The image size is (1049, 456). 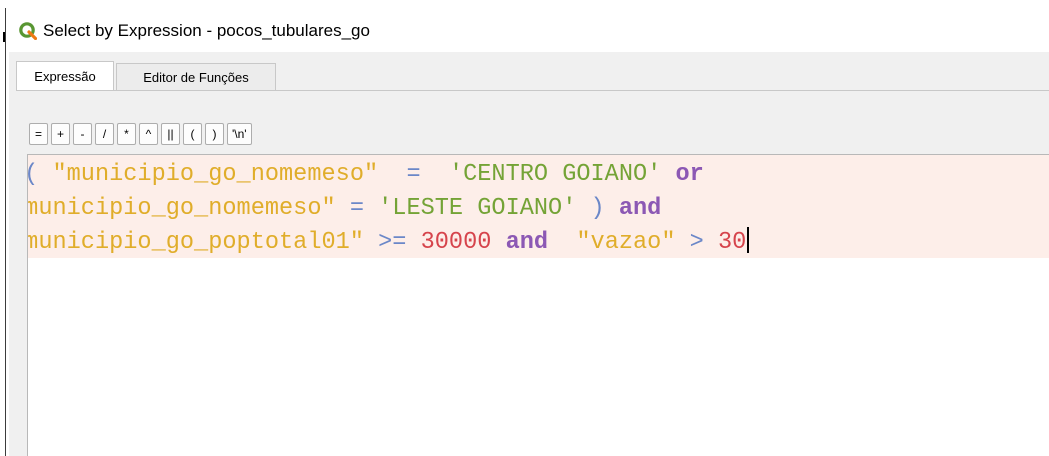 What do you see at coordinates (60, 134) in the screenshot?
I see `operator-plus-button: +` at bounding box center [60, 134].